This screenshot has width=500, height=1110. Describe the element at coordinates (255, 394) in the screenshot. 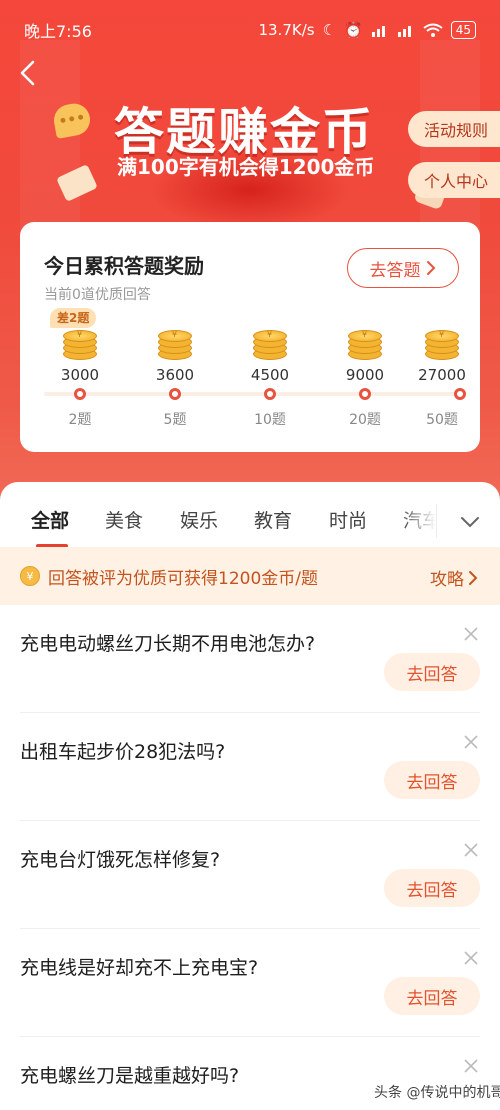

I see `progress-track` at that location.